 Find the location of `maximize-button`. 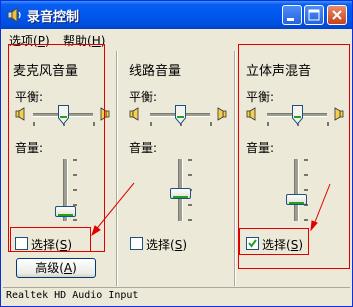

maximize-button is located at coordinates (314, 15).